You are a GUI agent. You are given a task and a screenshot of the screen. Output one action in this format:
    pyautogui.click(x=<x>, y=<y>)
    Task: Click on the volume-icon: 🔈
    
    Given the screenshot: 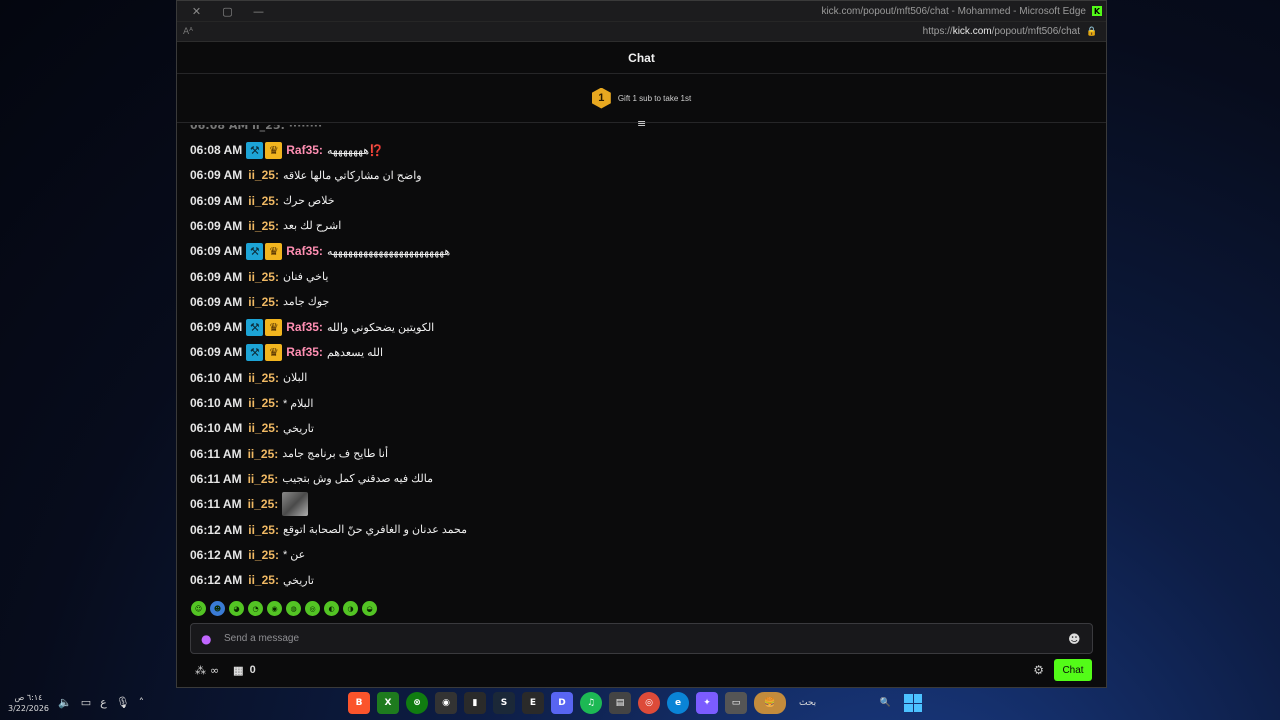 What is the action you would take?
    pyautogui.click(x=65, y=702)
    